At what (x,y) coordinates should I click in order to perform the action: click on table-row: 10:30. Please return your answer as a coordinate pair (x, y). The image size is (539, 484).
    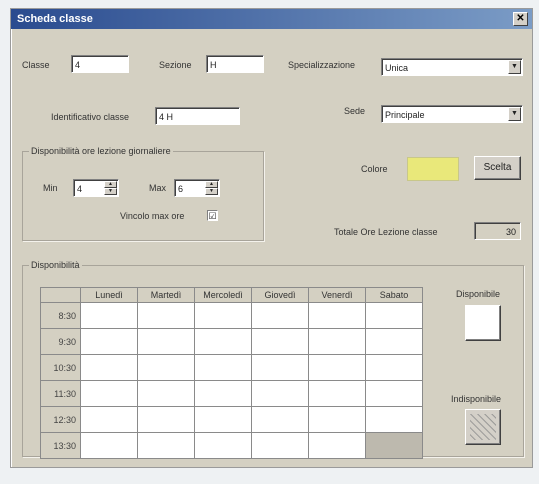
    Looking at the image, I should click on (231, 367).